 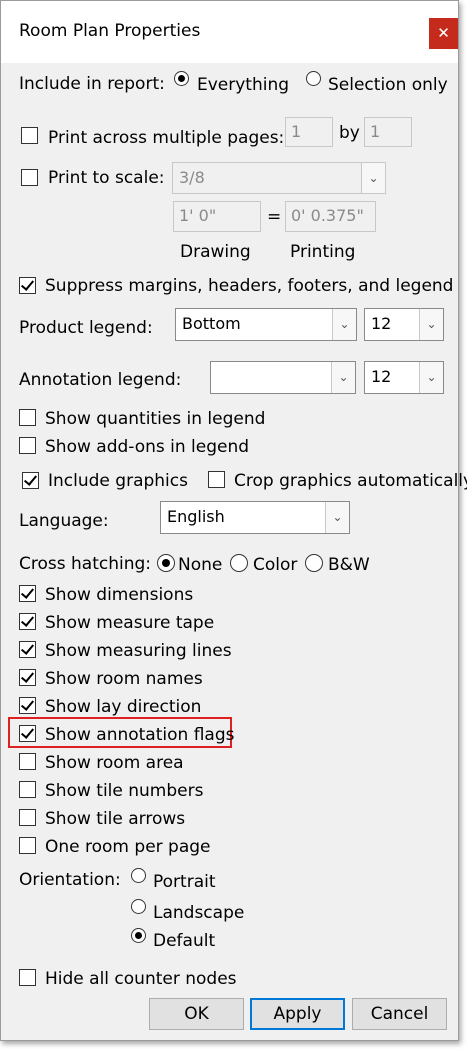 What do you see at coordinates (404, 324) in the screenshot?
I see `product-legend-size-dropdown: 12 ⌄` at bounding box center [404, 324].